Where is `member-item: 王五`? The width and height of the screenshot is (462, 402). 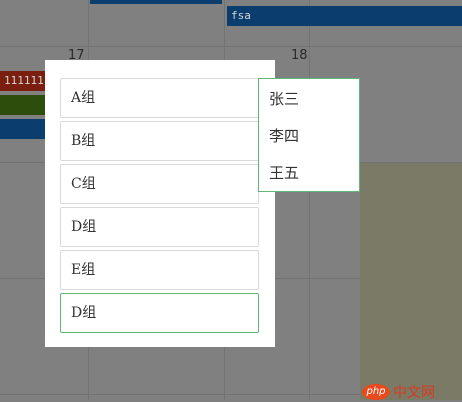
member-item: 王五 is located at coordinates (309, 173).